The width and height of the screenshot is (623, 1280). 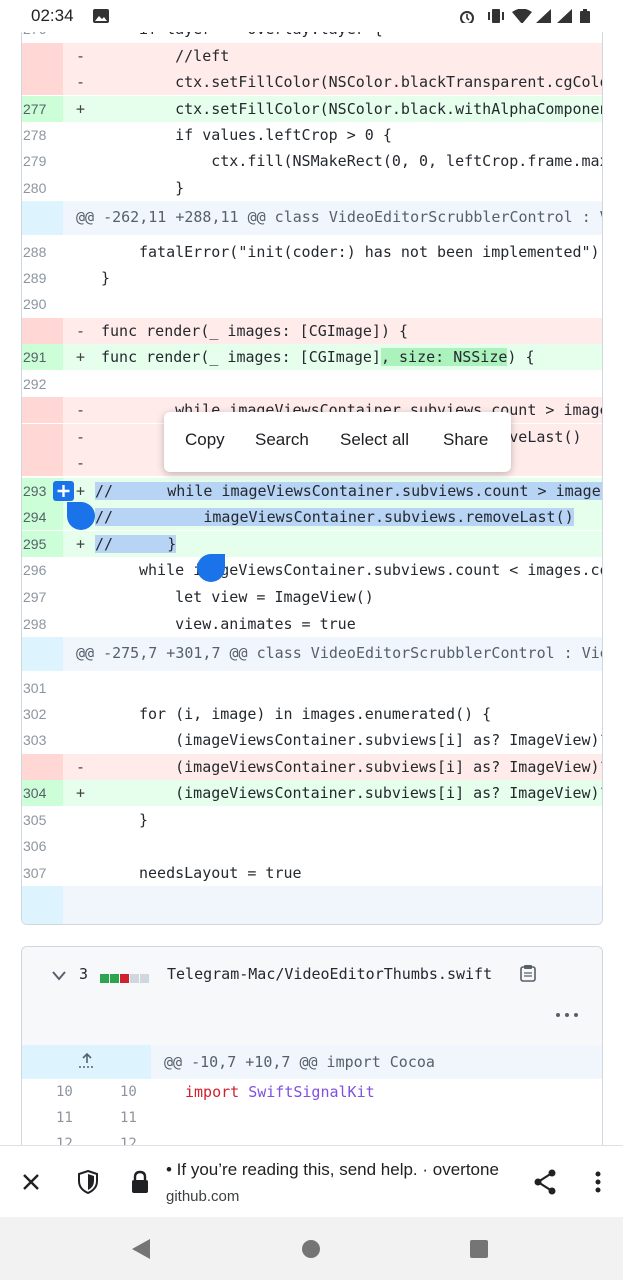 I want to click on old-line-number: 10, so click(x=64, y=1092).